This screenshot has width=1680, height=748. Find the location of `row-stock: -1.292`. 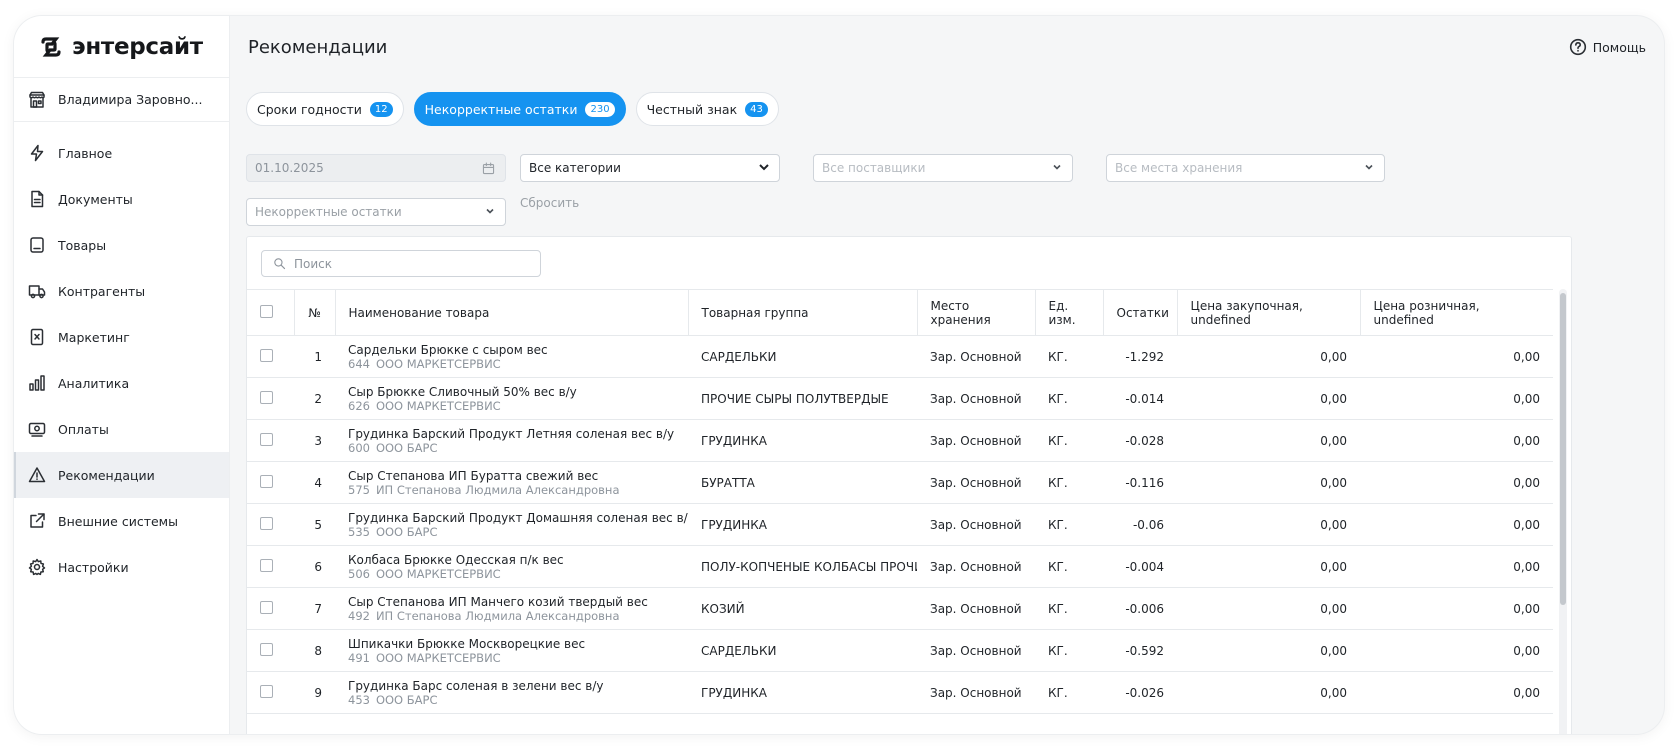

row-stock: -1.292 is located at coordinates (1140, 356).